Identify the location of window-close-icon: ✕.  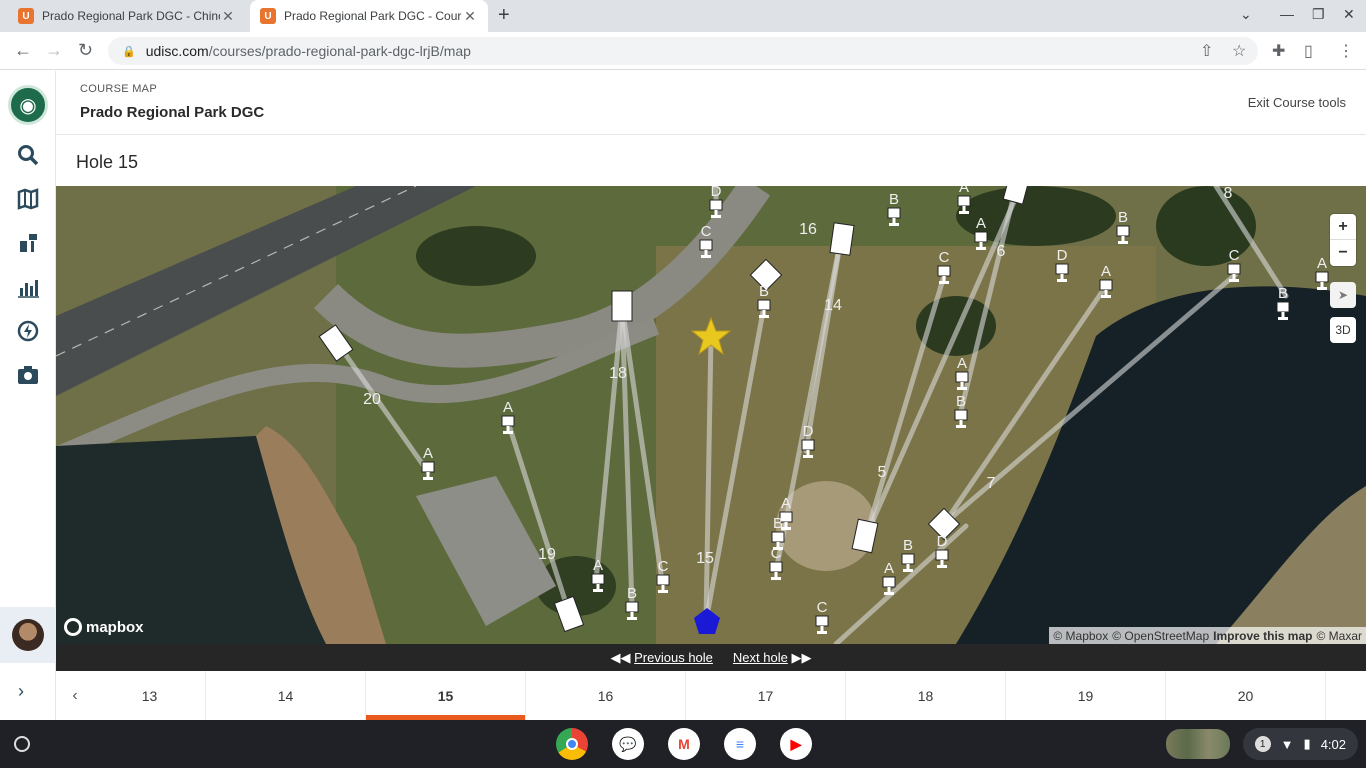
(1349, 14).